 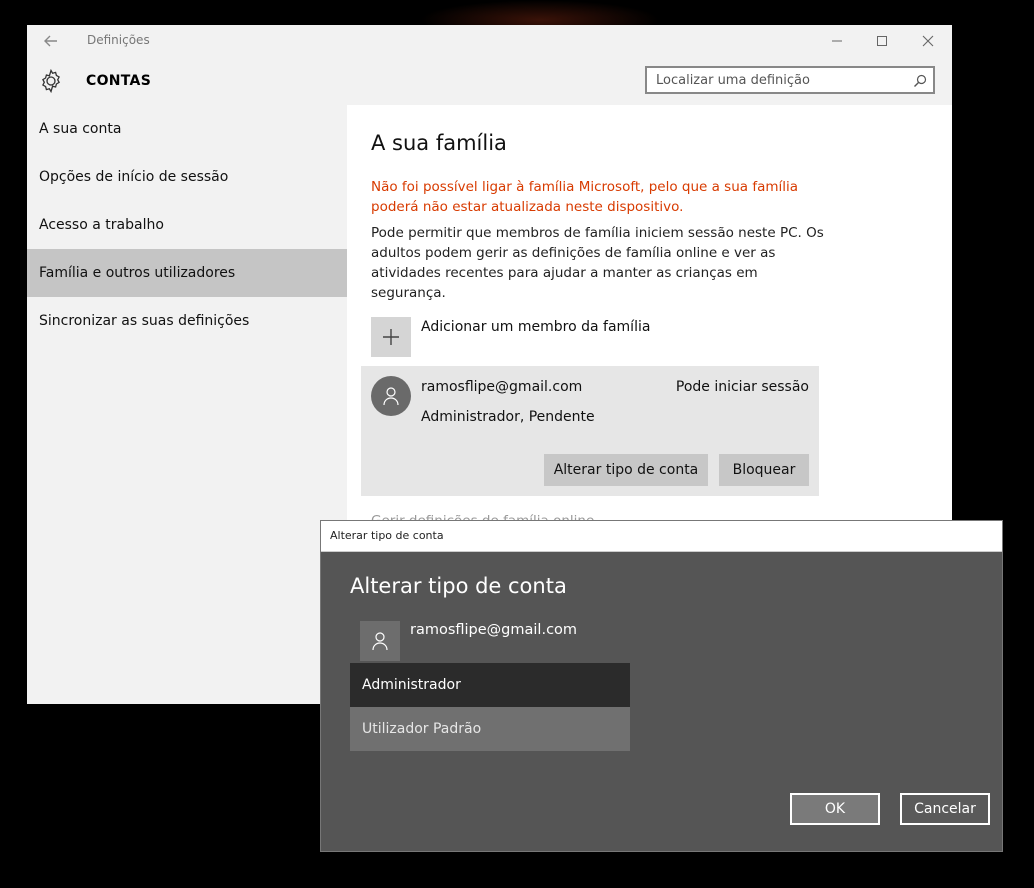 What do you see at coordinates (835, 809) in the screenshot?
I see `ok-button: OK` at bounding box center [835, 809].